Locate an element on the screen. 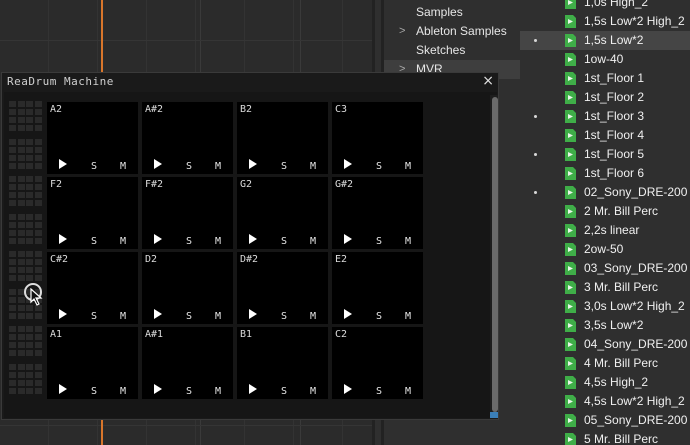 The height and width of the screenshot is (445, 690). file-row: 1st_Floor 6 is located at coordinates (605, 173).